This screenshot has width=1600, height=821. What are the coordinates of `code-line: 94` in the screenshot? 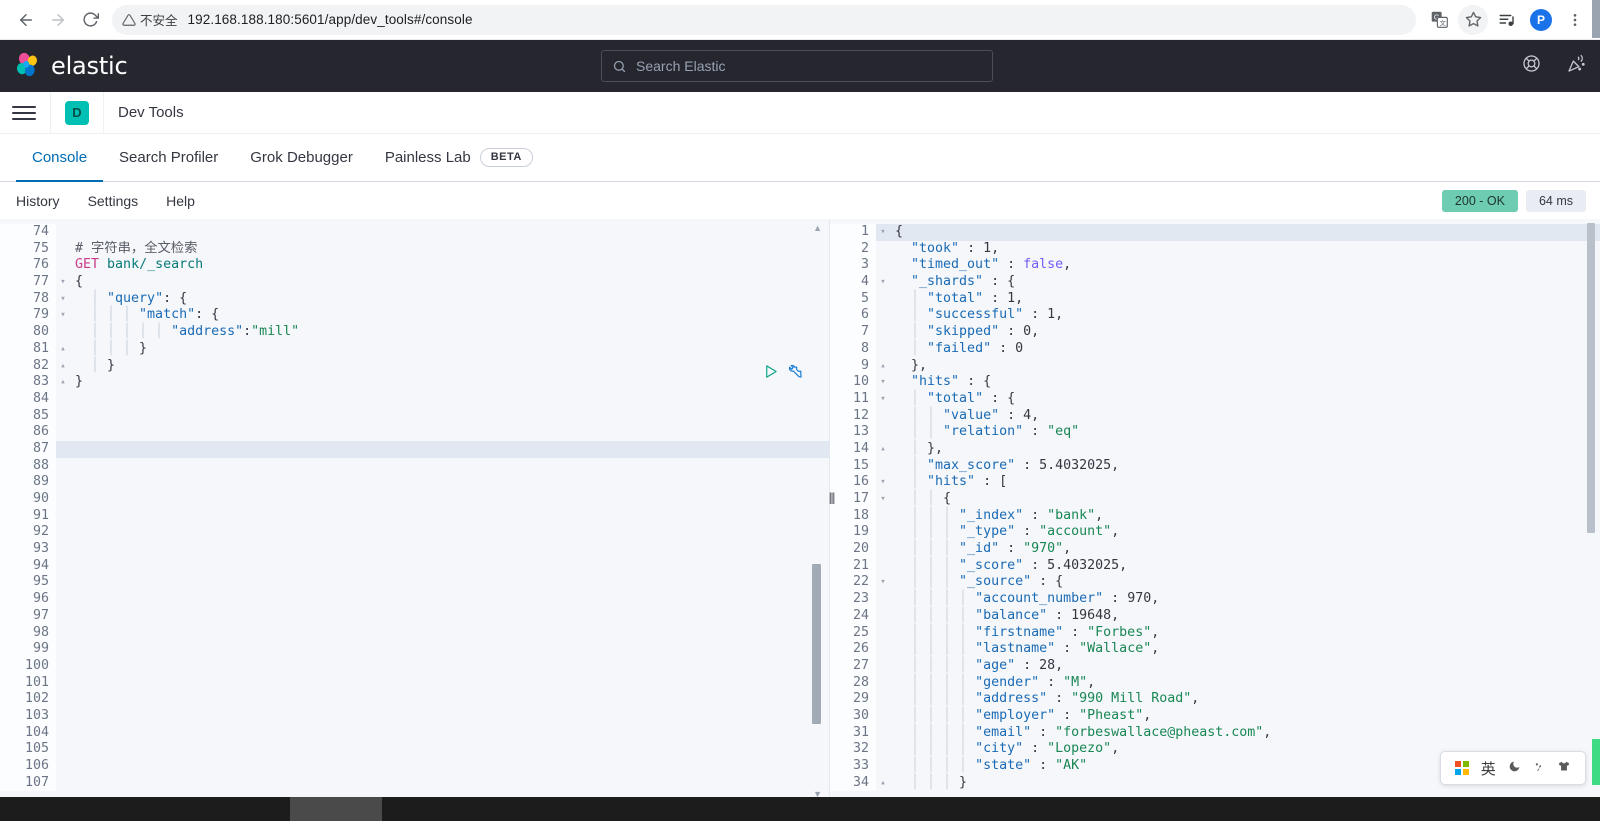 It's located at (414, 566).